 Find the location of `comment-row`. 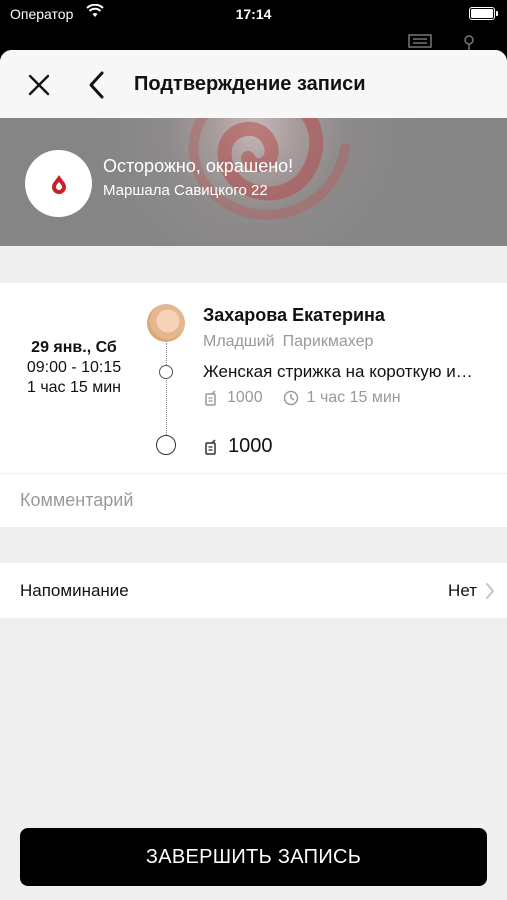

comment-row is located at coordinates (253, 500).